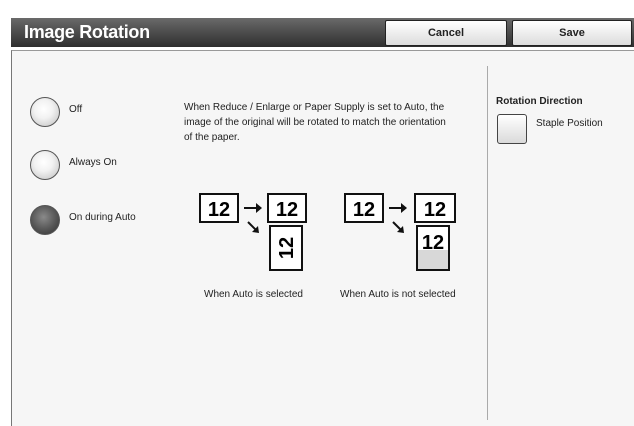 Image resolution: width=634 pixels, height=426 pixels. Describe the element at coordinates (512, 129) in the screenshot. I see `staple-position-button` at that location.